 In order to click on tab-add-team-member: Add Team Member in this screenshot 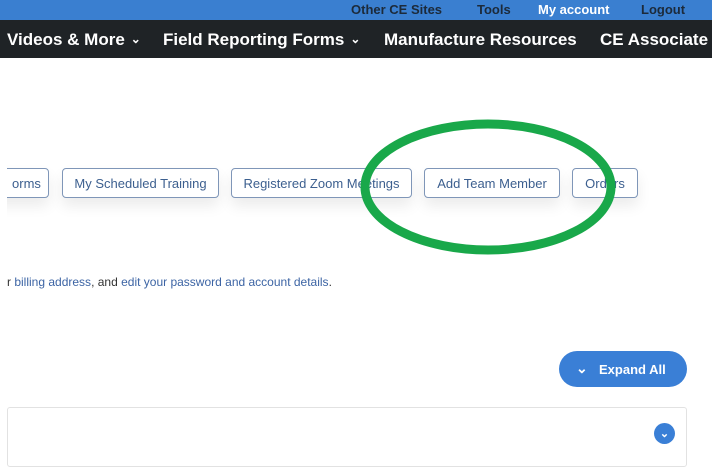, I will do `click(492, 183)`.